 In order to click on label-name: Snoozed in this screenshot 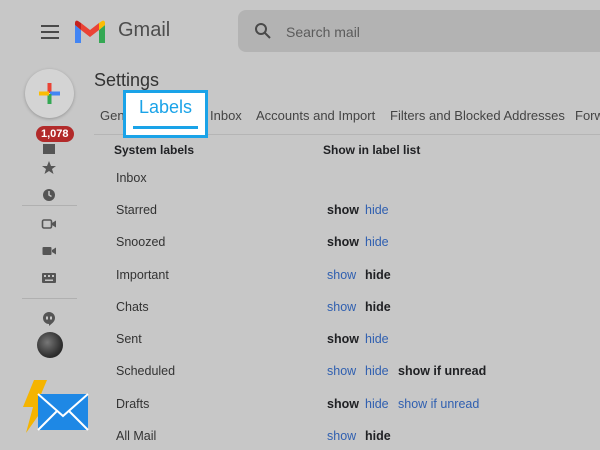, I will do `click(141, 242)`.